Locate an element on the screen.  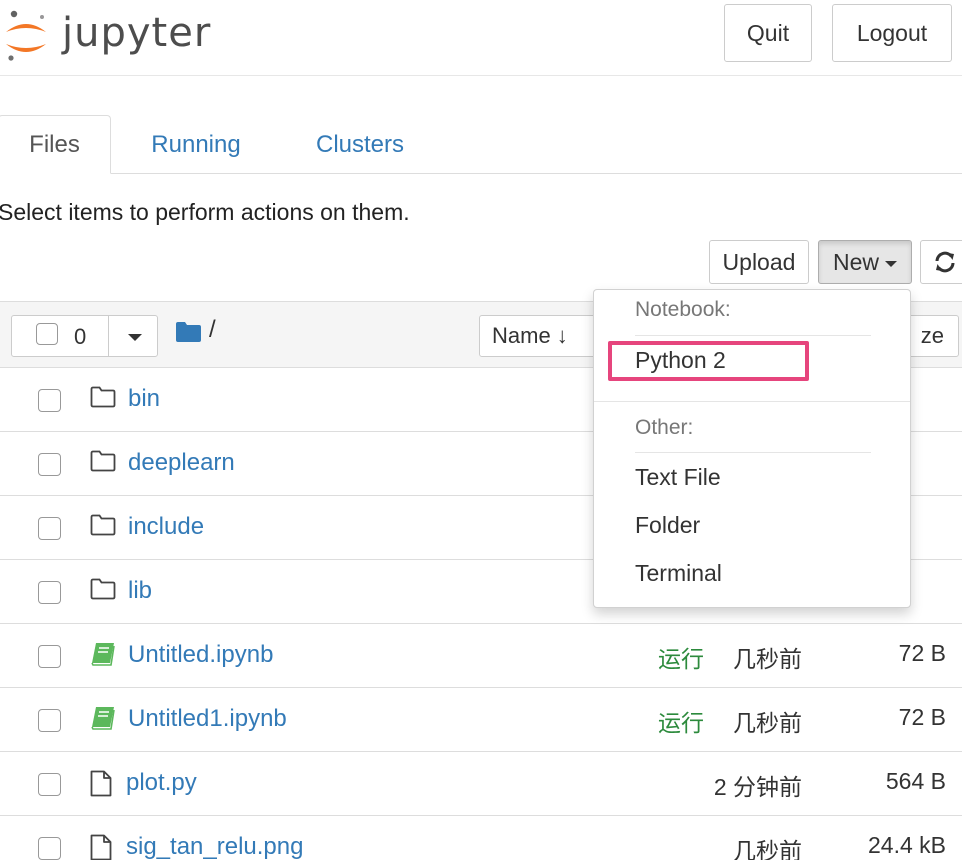
sort-size-label: ze is located at coordinates (932, 335).